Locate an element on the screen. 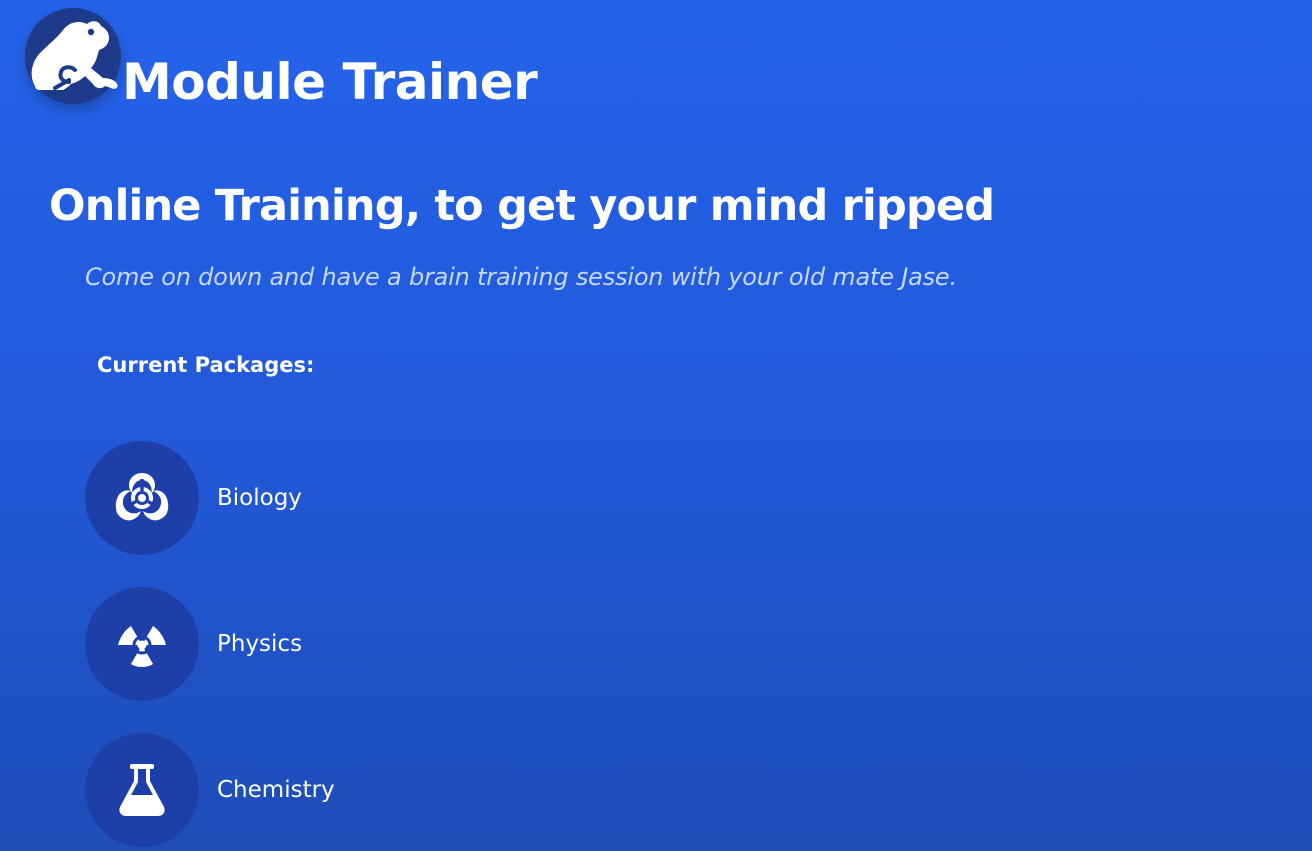 This screenshot has height=851, width=1312. package-item-physics: Physics is located at coordinates (235, 644).